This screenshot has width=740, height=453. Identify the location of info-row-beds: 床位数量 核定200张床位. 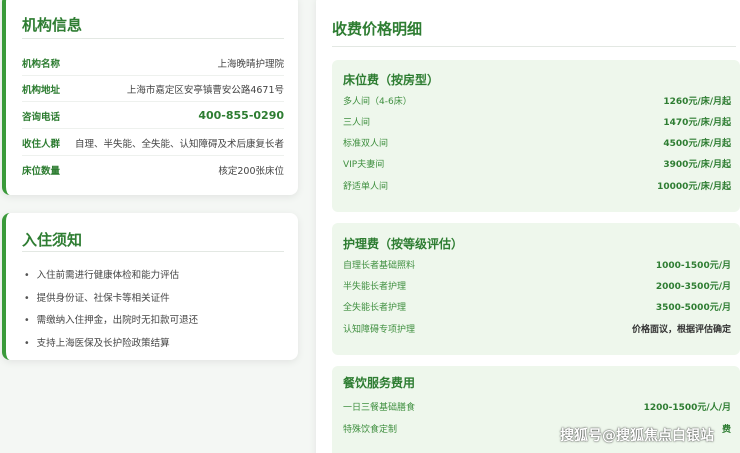
(153, 170).